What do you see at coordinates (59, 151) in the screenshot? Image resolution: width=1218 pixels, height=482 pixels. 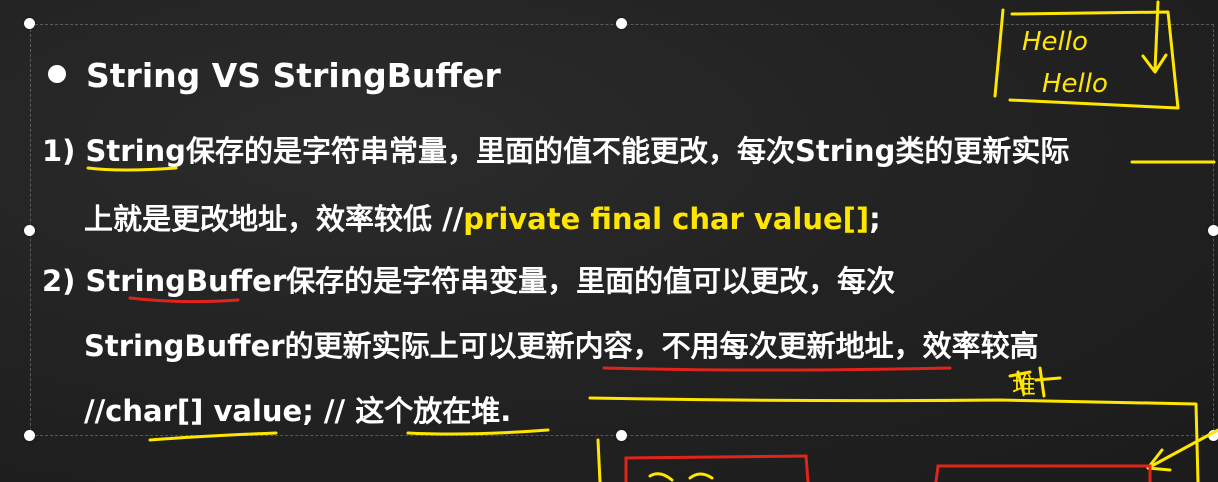 I see `item1-number: 1)` at bounding box center [59, 151].